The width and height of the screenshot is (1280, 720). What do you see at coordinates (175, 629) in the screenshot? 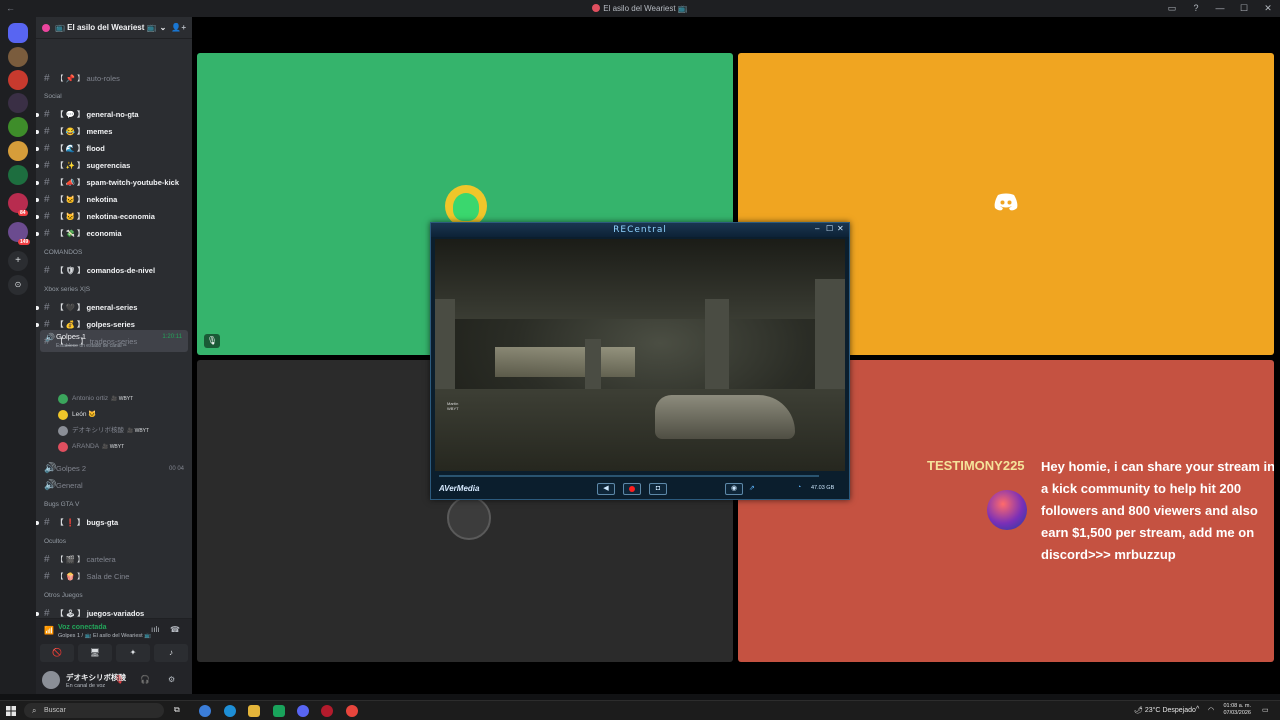
I see `disconnect-icon: ☎` at bounding box center [175, 629].